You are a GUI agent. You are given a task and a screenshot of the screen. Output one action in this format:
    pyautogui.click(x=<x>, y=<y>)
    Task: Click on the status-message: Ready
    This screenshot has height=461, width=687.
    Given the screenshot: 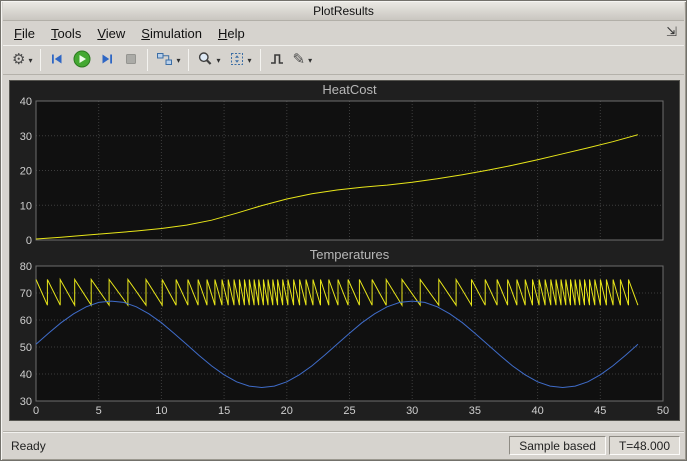 What is the action you would take?
    pyautogui.click(x=28, y=445)
    